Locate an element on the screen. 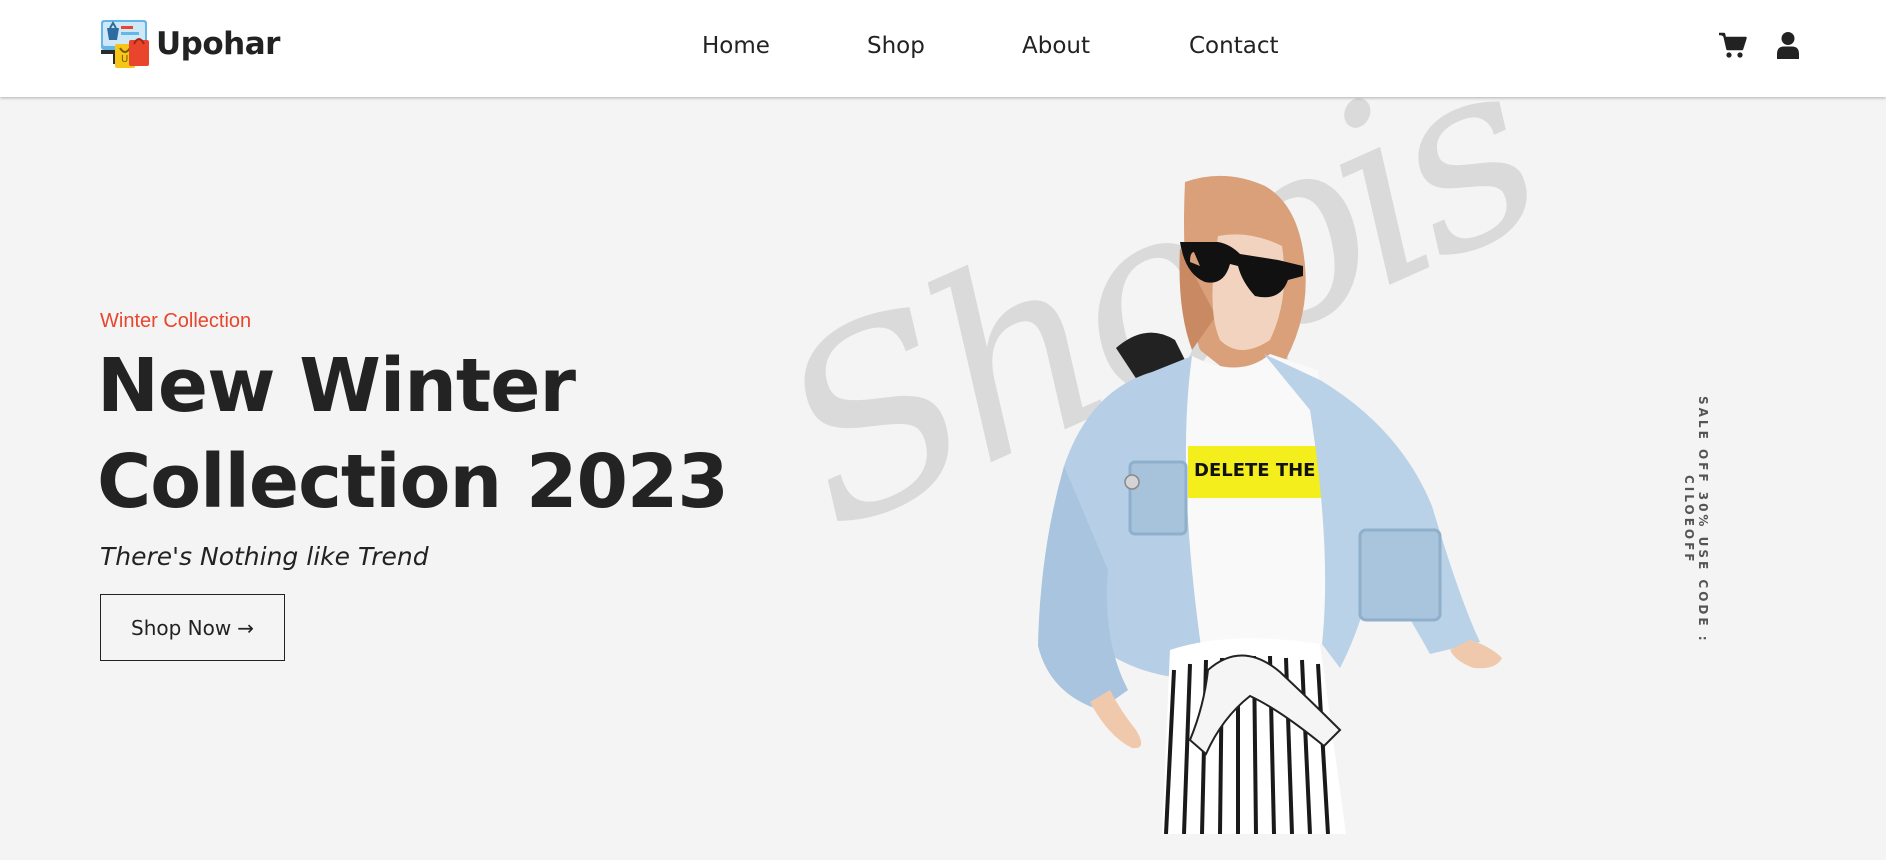  navbar: U Upohar Home Shop About Contact is located at coordinates (943, 48).